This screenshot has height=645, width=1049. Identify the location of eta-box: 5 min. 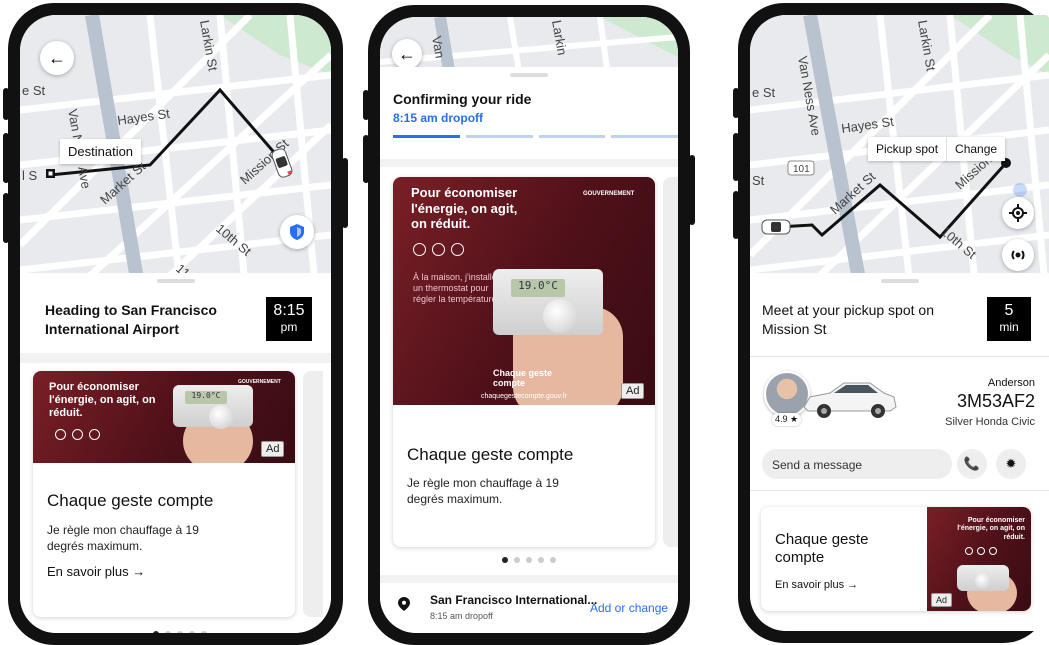
(1009, 319).